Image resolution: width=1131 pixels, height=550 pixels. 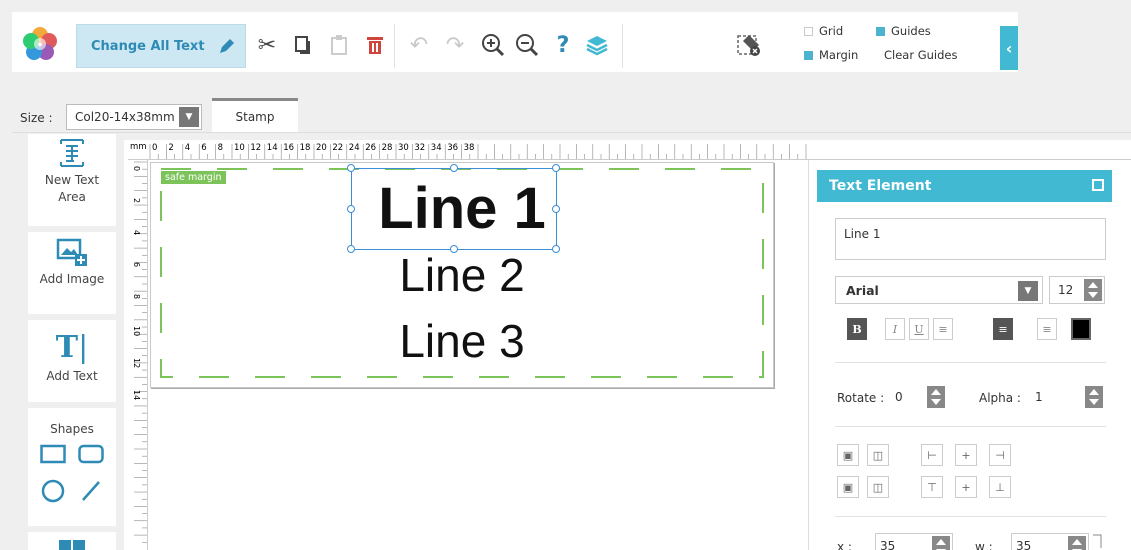 What do you see at coordinates (848, 455) in the screenshot?
I see `bring-forward-icon: ▣` at bounding box center [848, 455].